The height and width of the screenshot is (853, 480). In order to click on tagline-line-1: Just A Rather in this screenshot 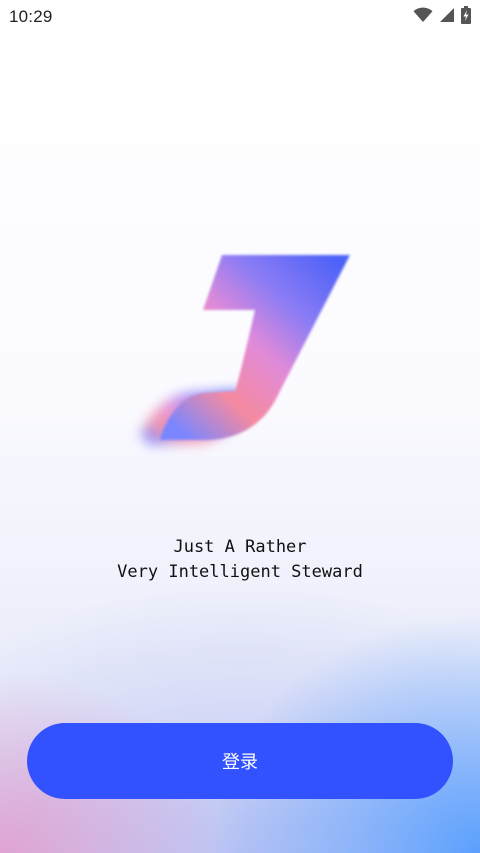, I will do `click(240, 547)`.